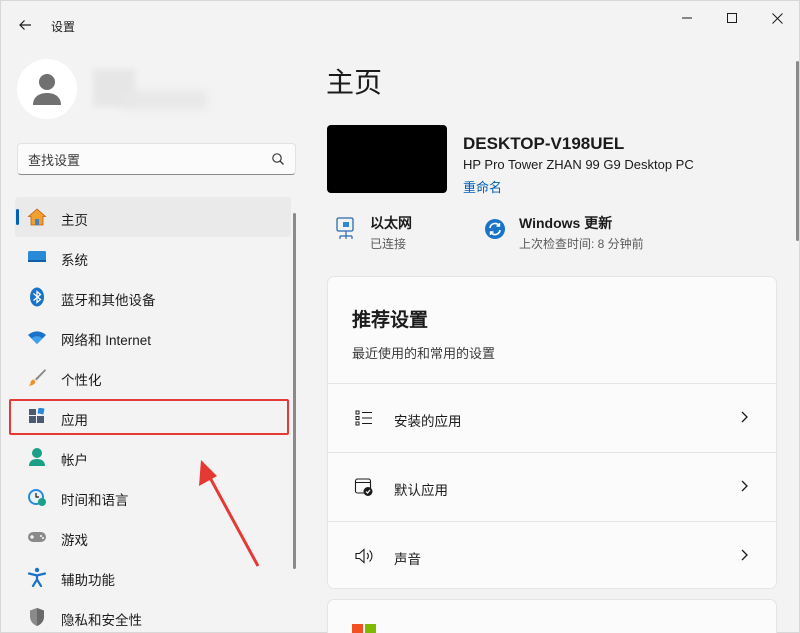 This screenshot has width=800, height=633. I want to click on maximize-button, so click(732, 18).